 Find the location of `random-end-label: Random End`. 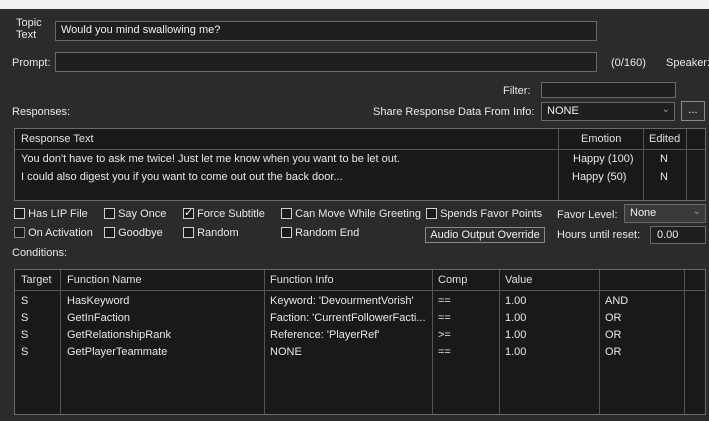

random-end-label: Random End is located at coordinates (327, 233).